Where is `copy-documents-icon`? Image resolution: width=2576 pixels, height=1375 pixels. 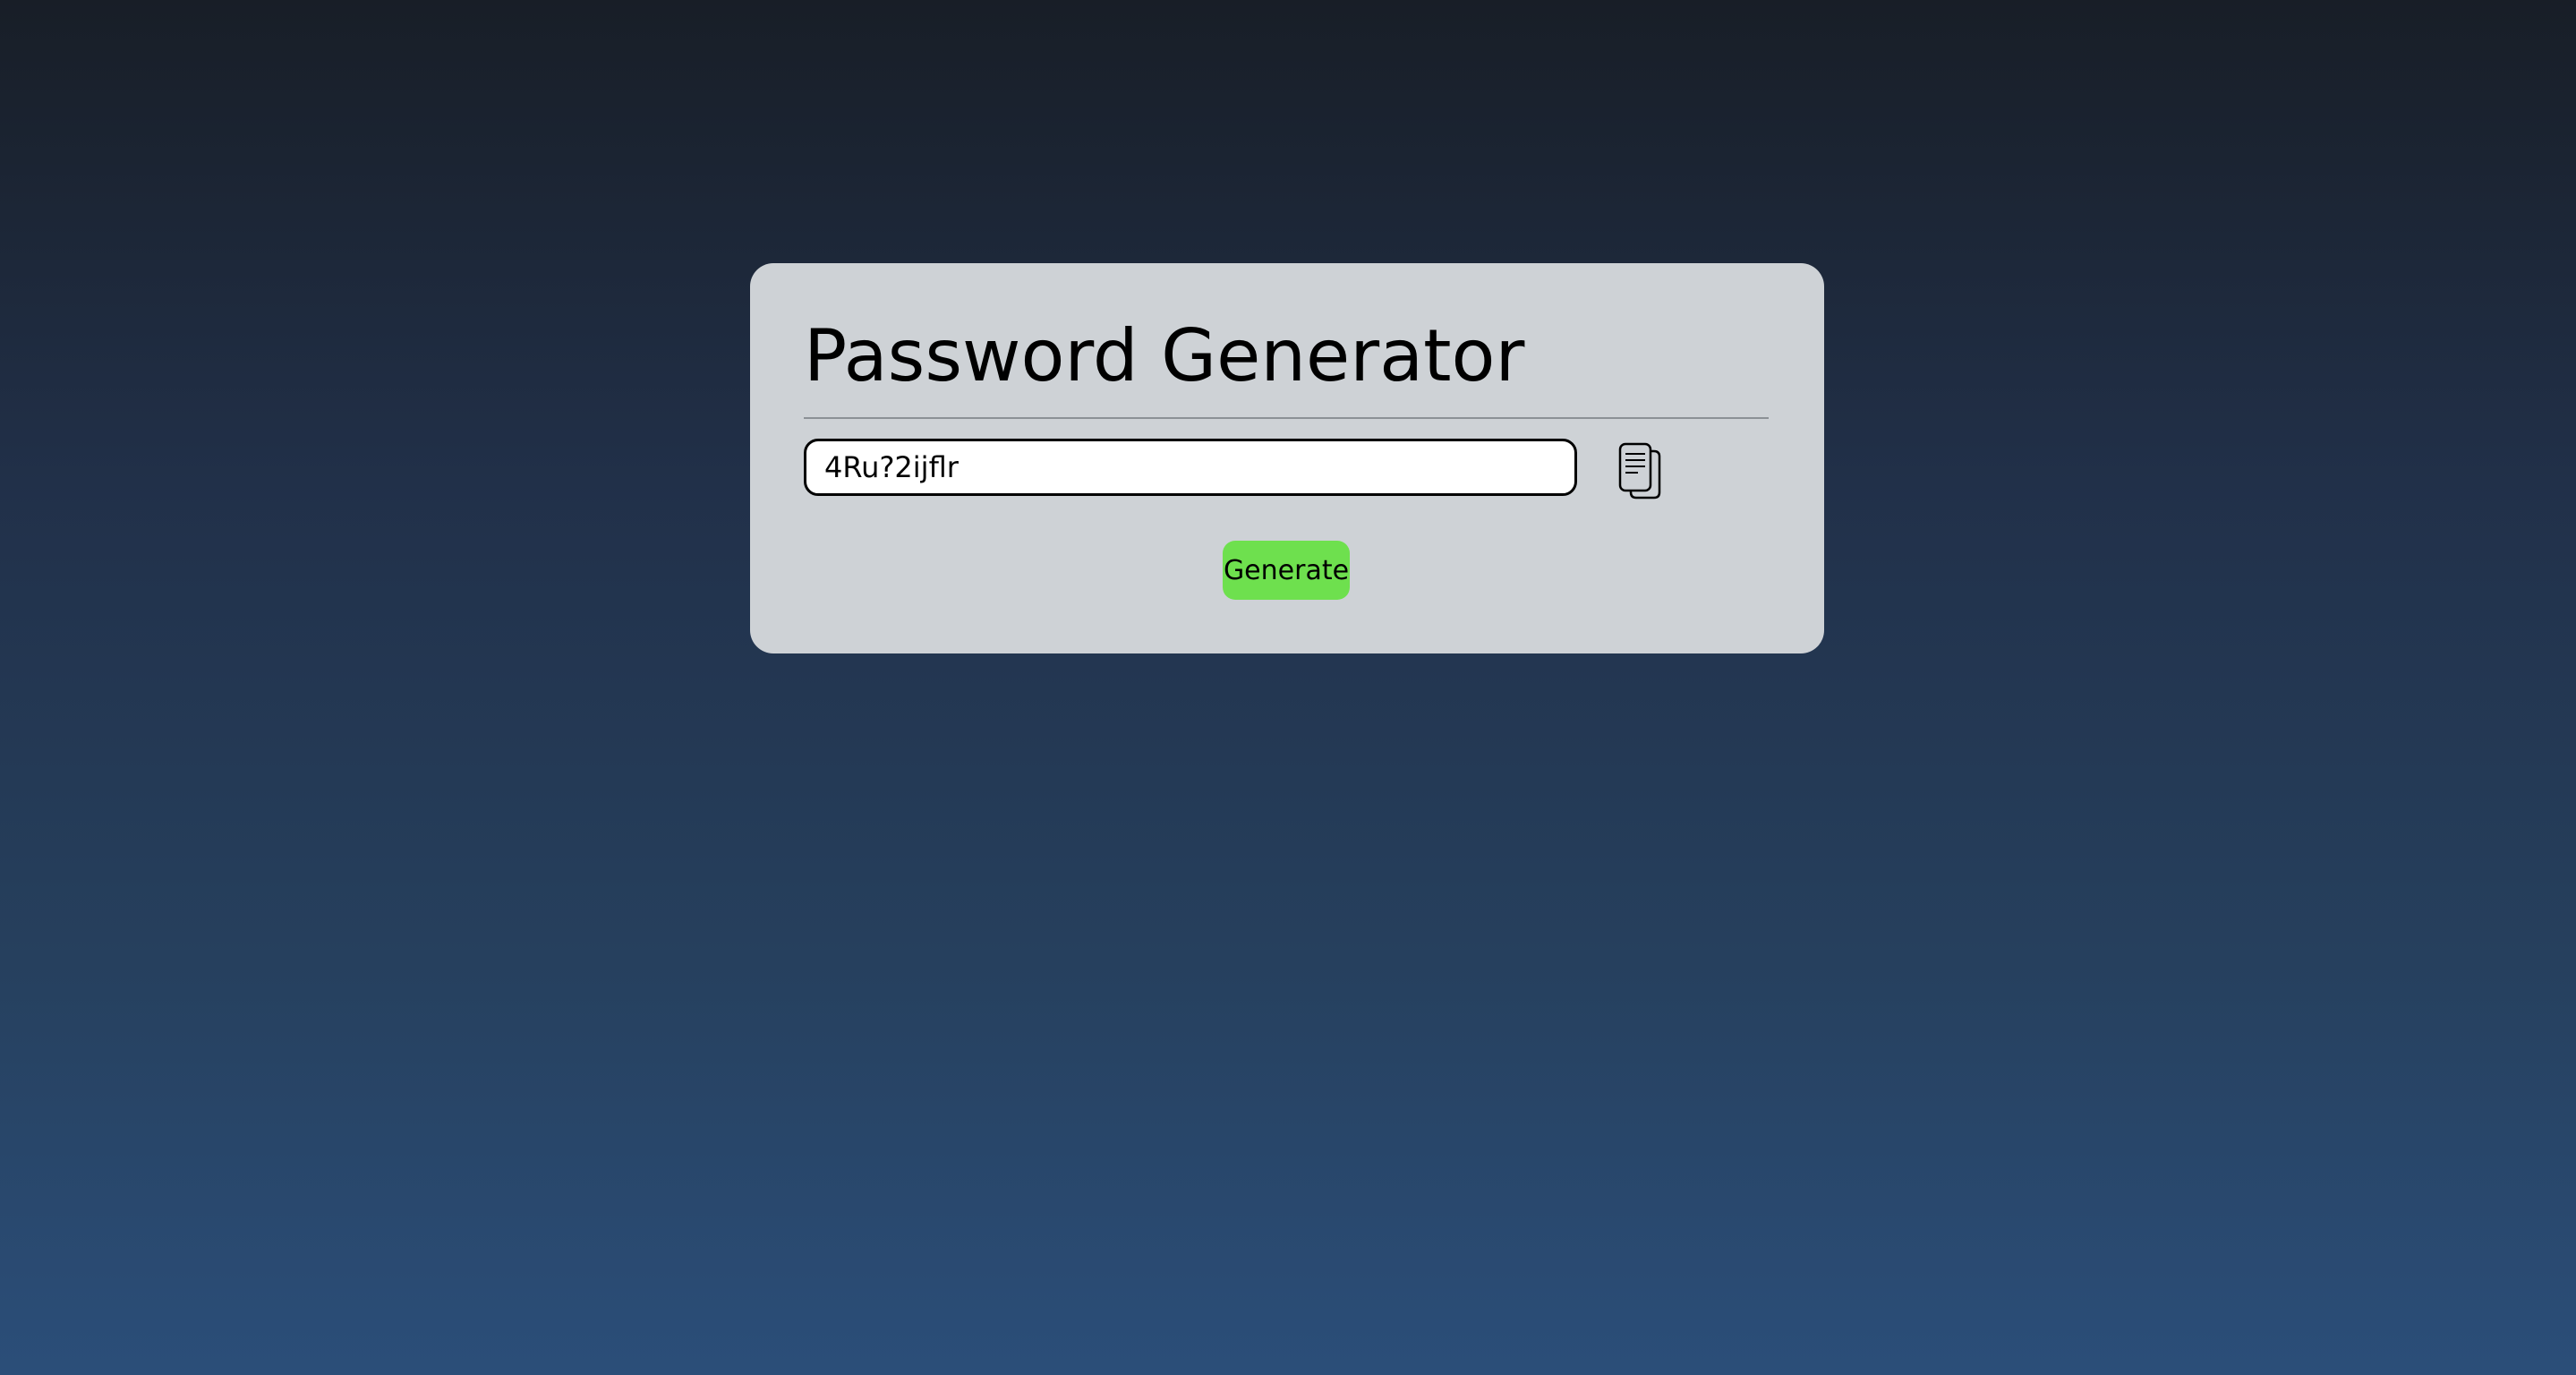
copy-documents-icon is located at coordinates (1639, 471).